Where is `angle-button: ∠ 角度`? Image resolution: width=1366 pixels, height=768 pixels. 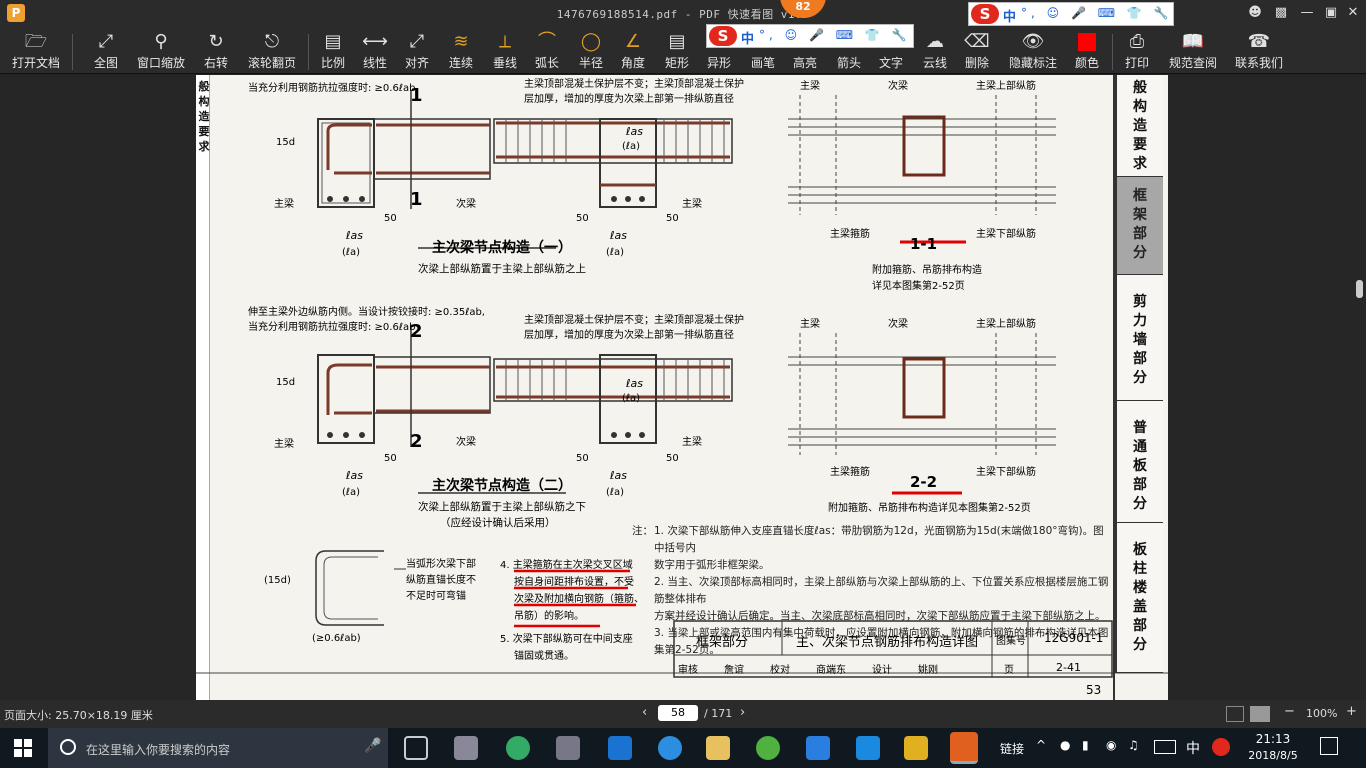 angle-button: ∠ 角度 is located at coordinates (633, 52).